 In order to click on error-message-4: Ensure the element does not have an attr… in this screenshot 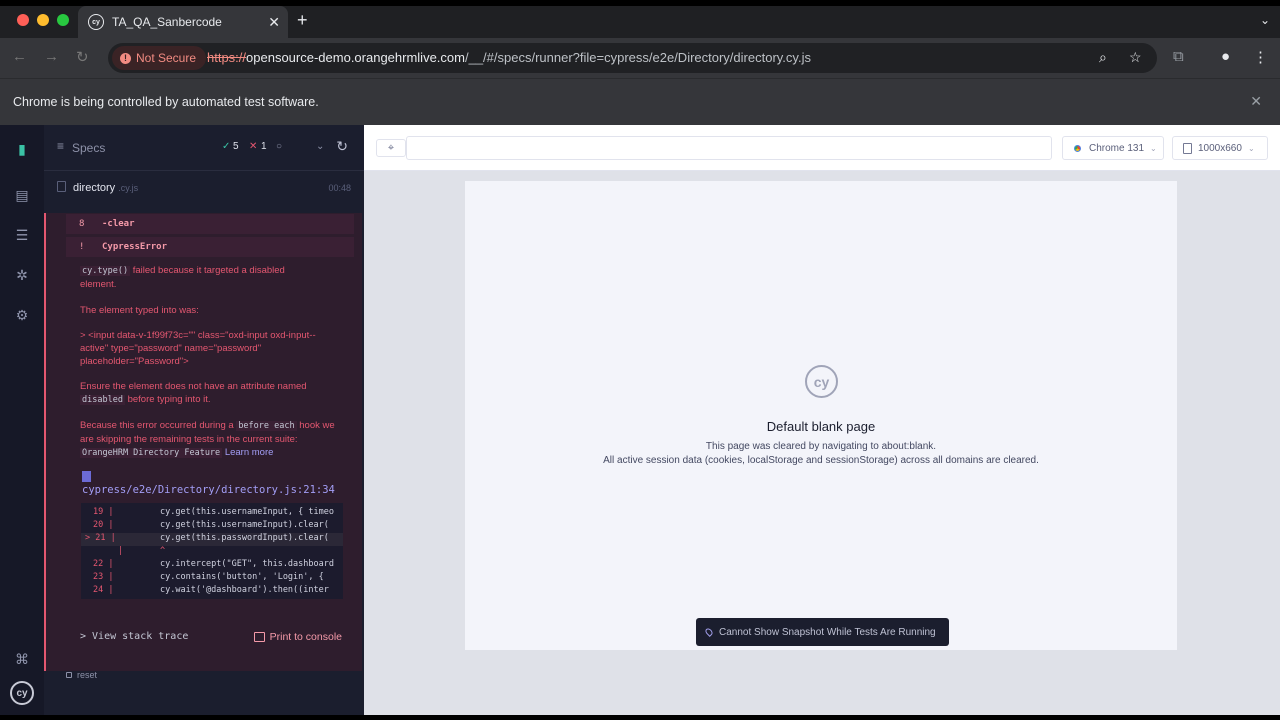, I will do `click(200, 393)`.